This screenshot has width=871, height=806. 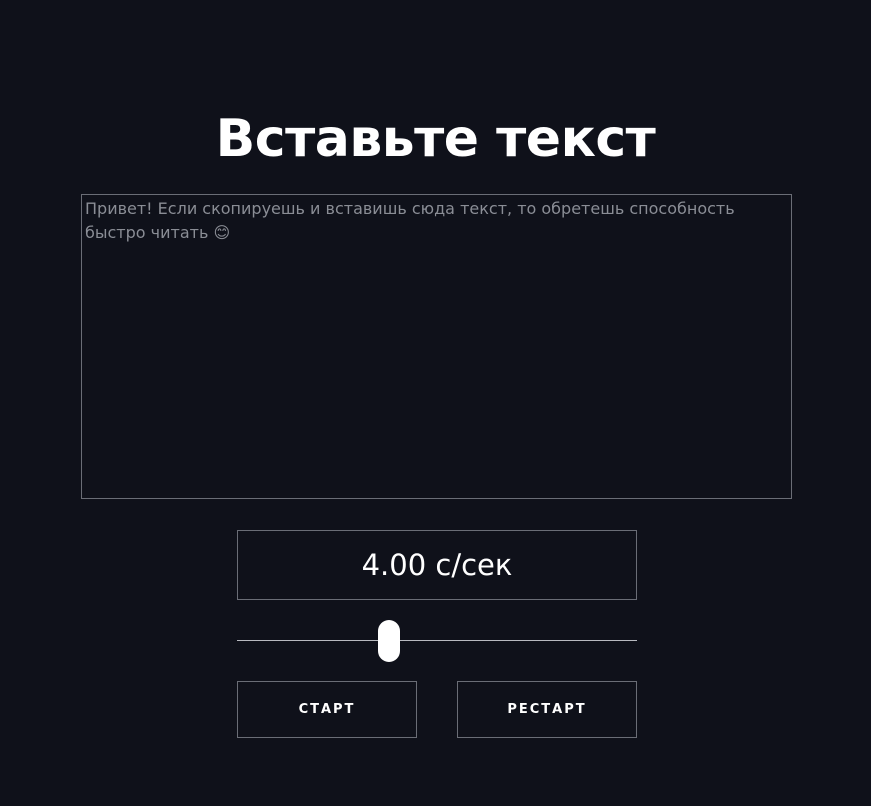 I want to click on speed-value: 4.00 с/сек, so click(x=437, y=565).